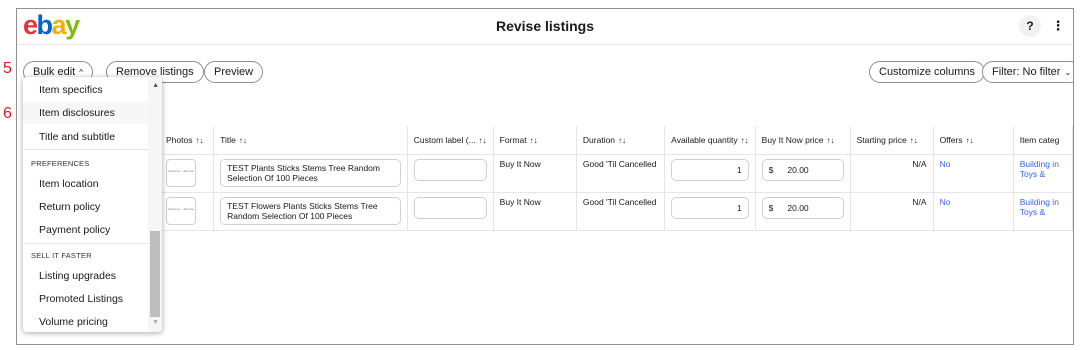 Image resolution: width=1080 pixels, height=350 pixels. I want to click on preview-button: Preview, so click(234, 72).